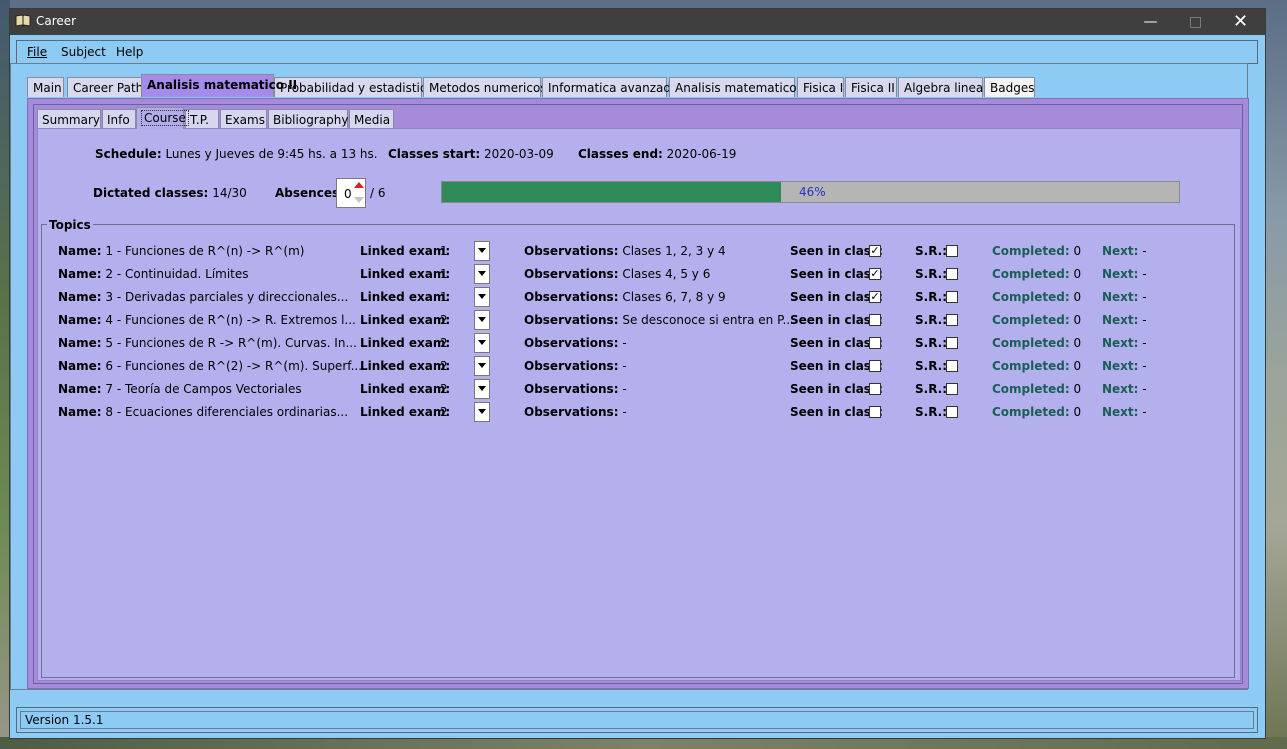 This screenshot has height=749, width=1287. What do you see at coordinates (219, 85) in the screenshot?
I see `tab-analisis-matematico-ii: Analisis matematico II` at bounding box center [219, 85].